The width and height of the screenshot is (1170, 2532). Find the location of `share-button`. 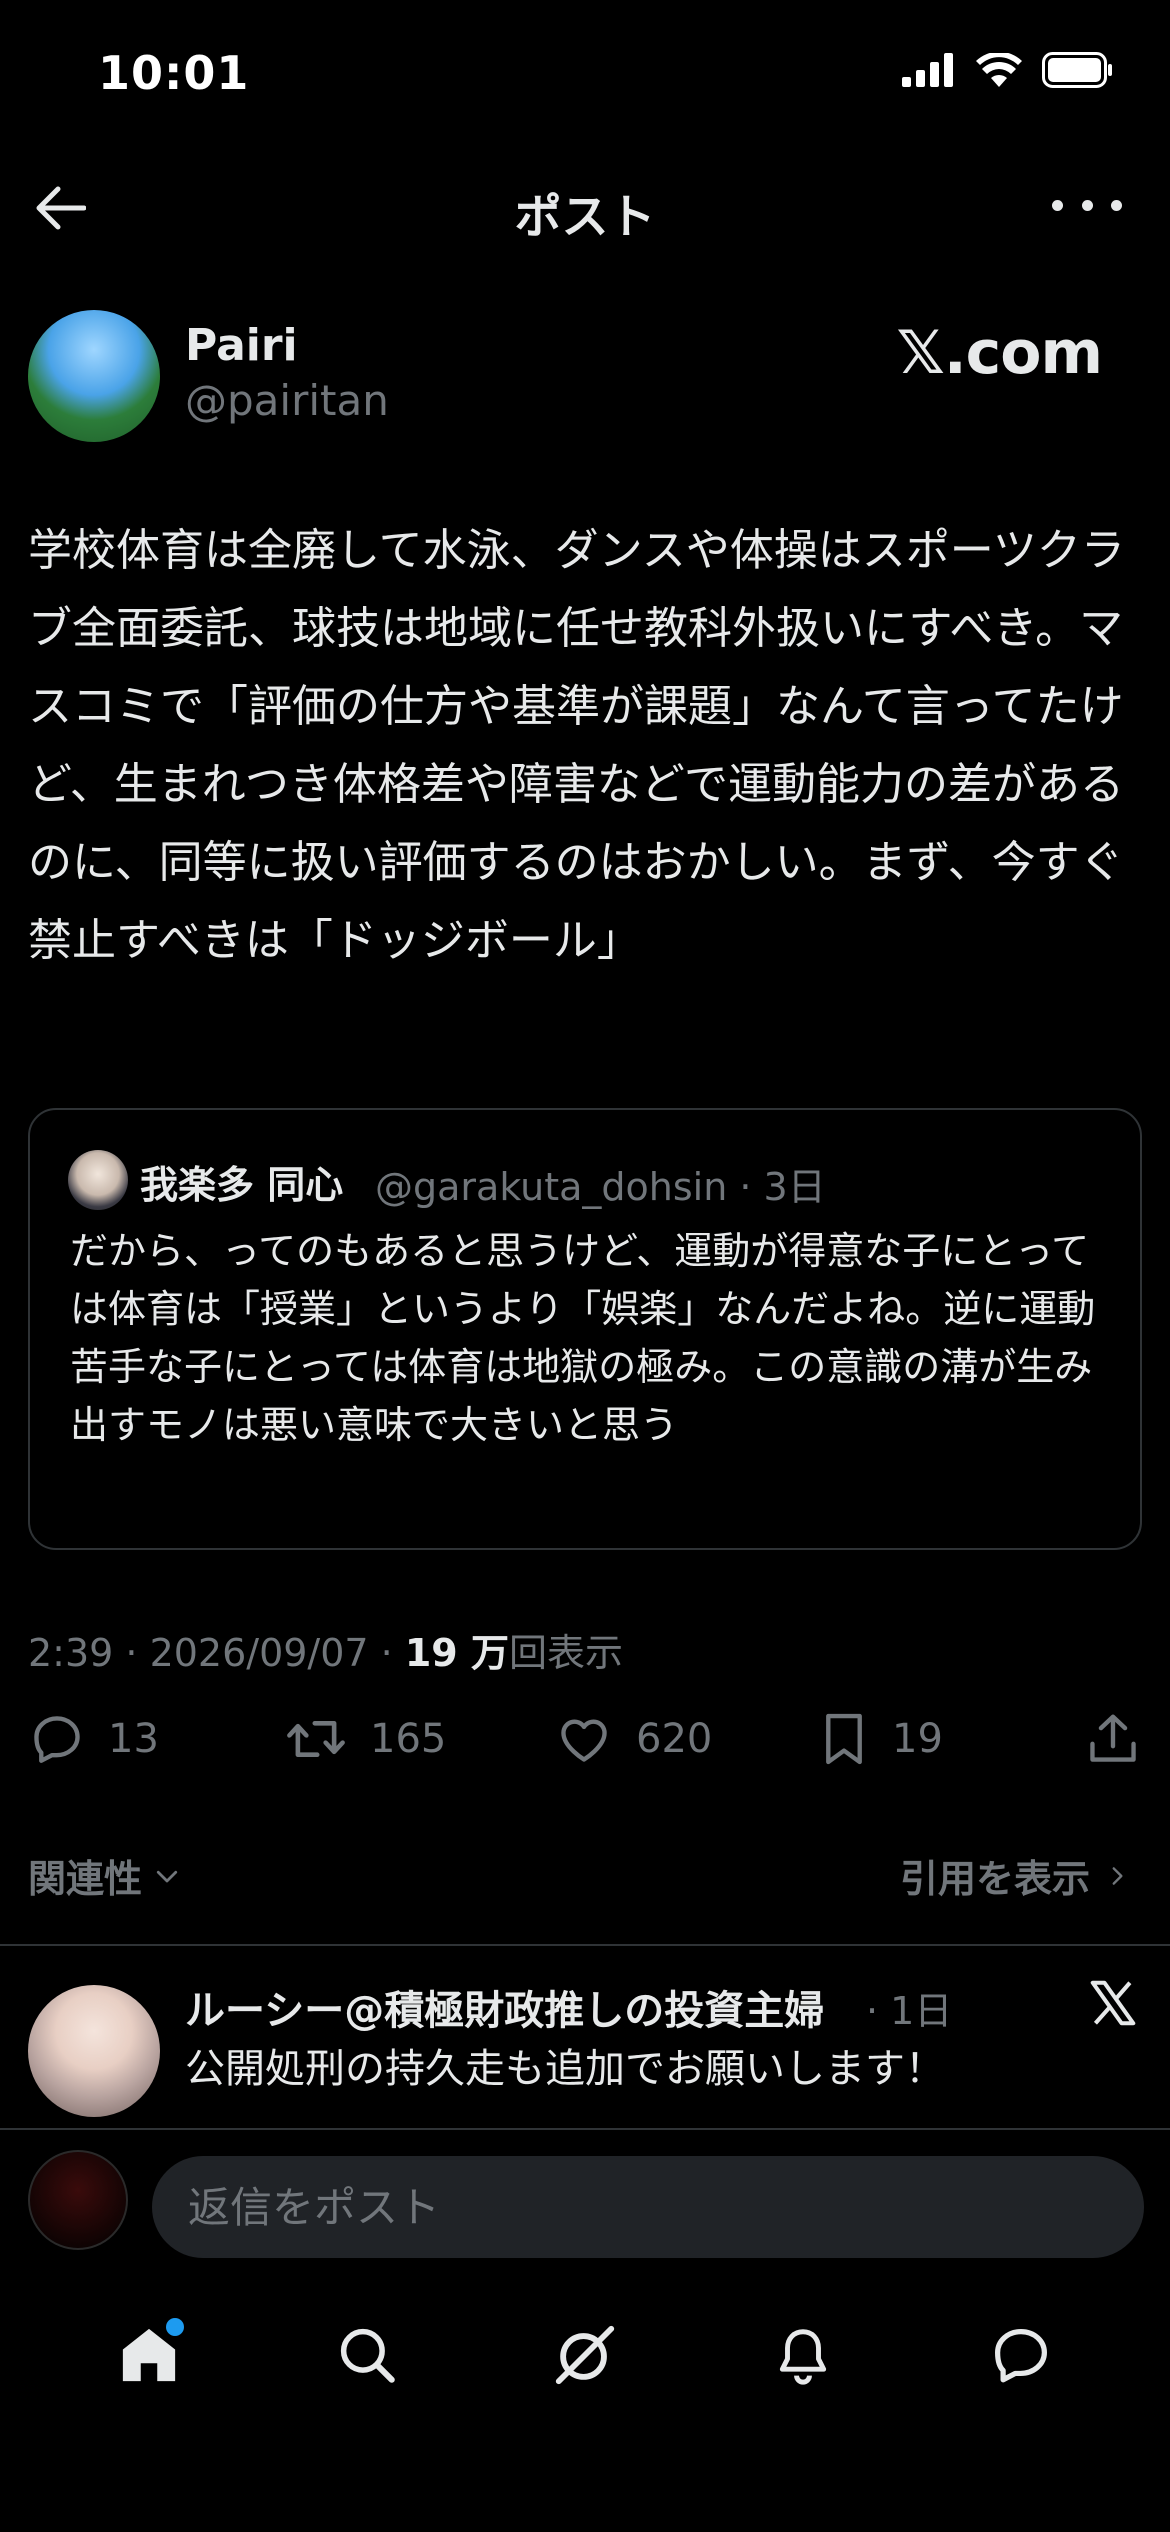

share-button is located at coordinates (1113, 1739).